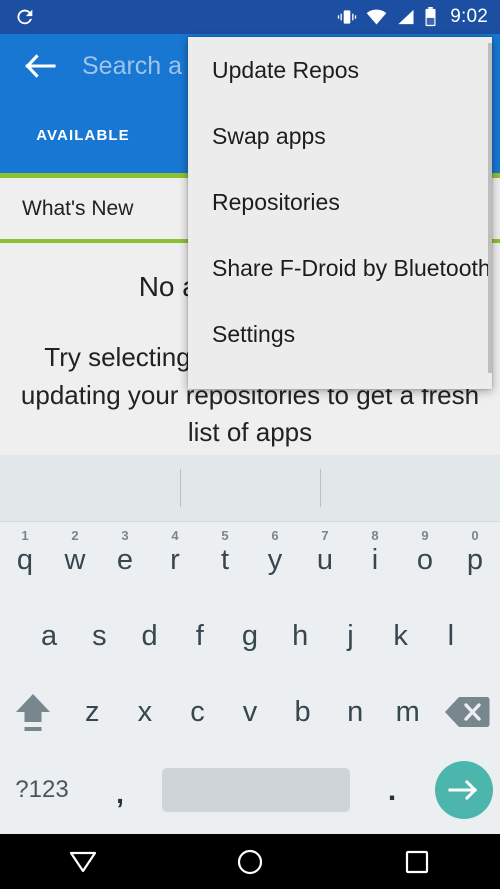 The height and width of the screenshot is (889, 500). I want to click on key-w-label: w, so click(75, 559).